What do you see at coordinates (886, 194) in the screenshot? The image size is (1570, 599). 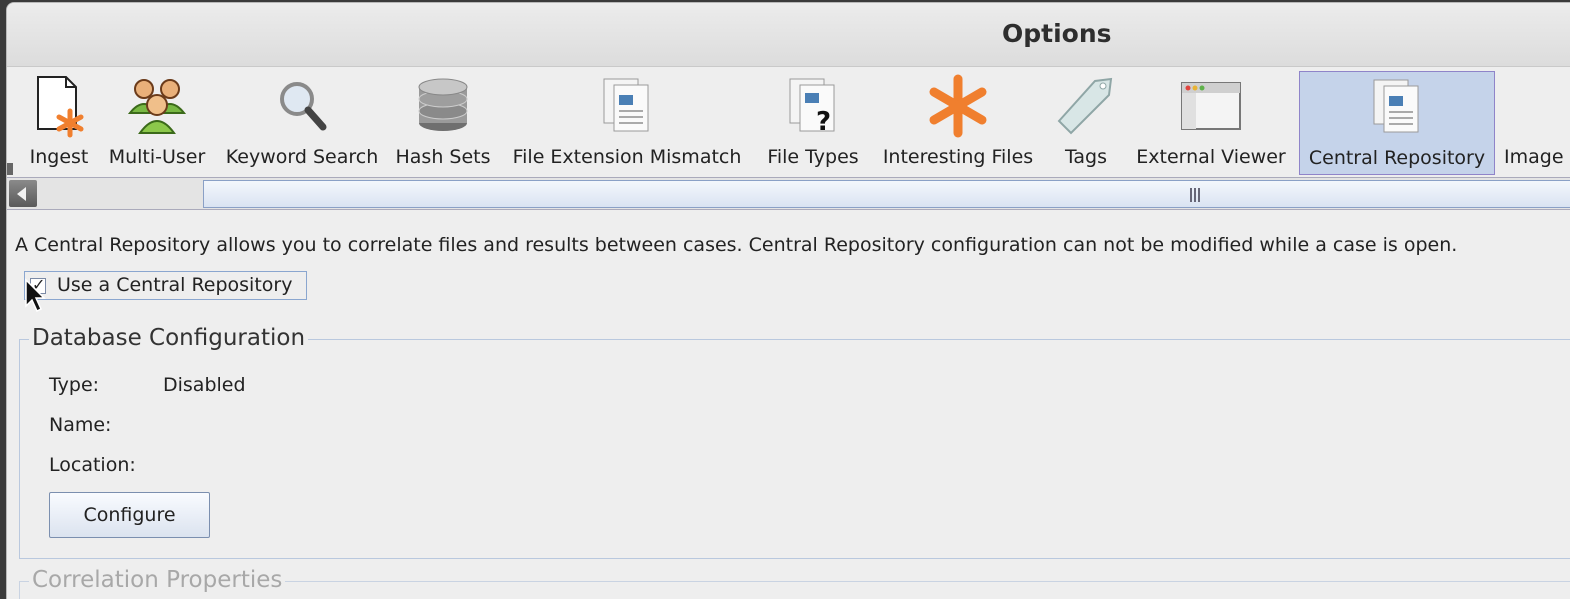 I see `scrollbar-thumb` at bounding box center [886, 194].